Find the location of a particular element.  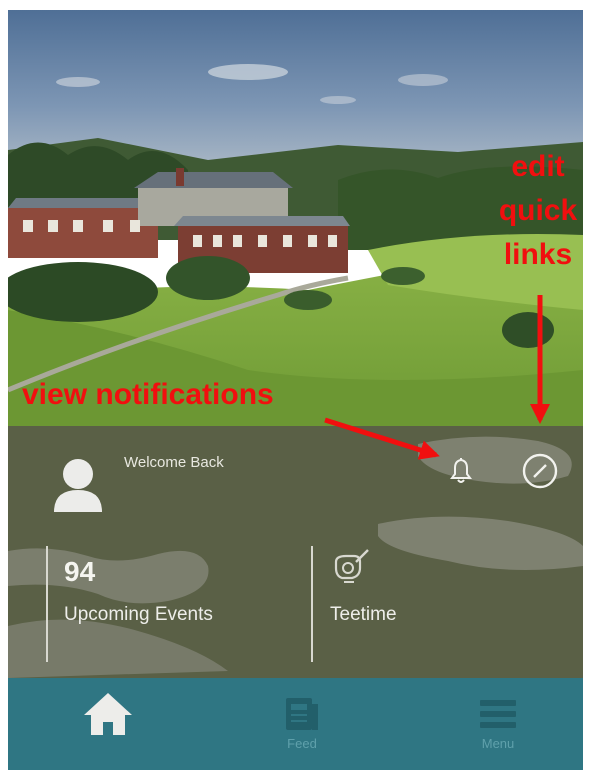

annotation-edit-line-3: links is located at coordinates (538, 254).